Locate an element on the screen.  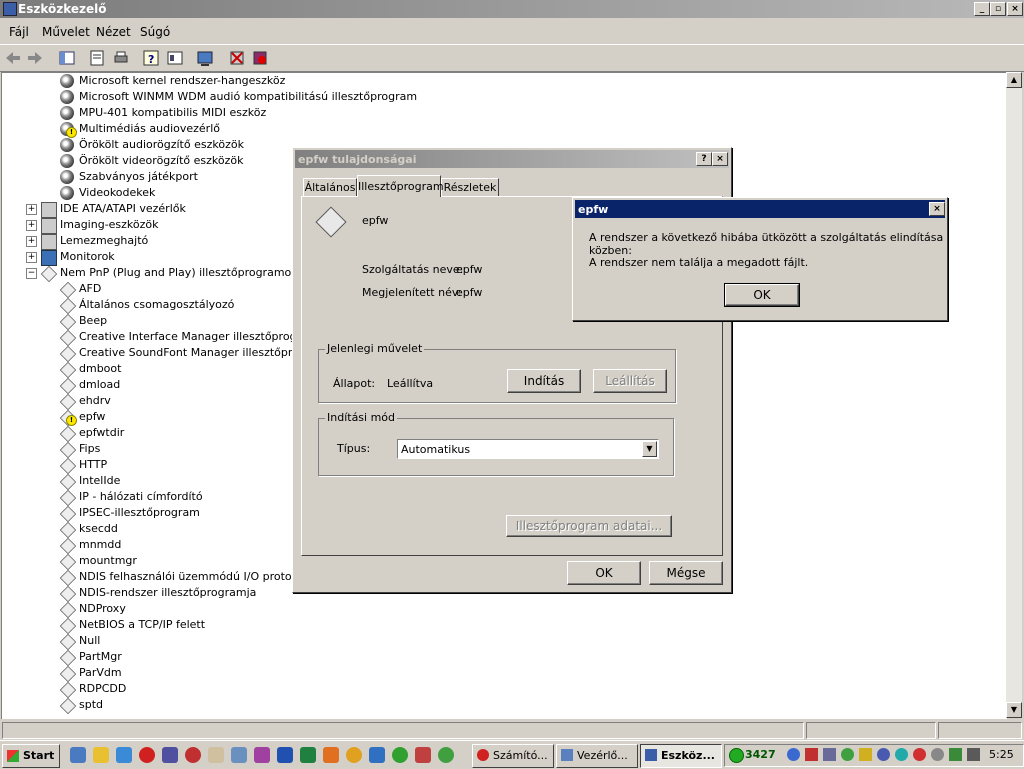
error-title-bar: epfw × is located at coordinates (760, 209).